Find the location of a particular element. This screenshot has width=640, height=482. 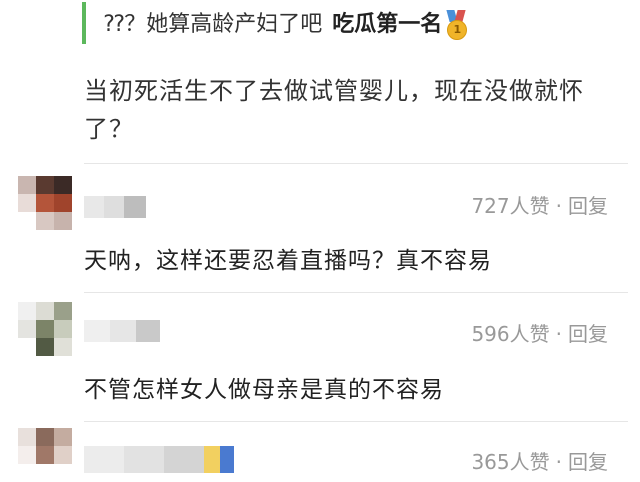

like-count: 365人赞 is located at coordinates (510, 462).